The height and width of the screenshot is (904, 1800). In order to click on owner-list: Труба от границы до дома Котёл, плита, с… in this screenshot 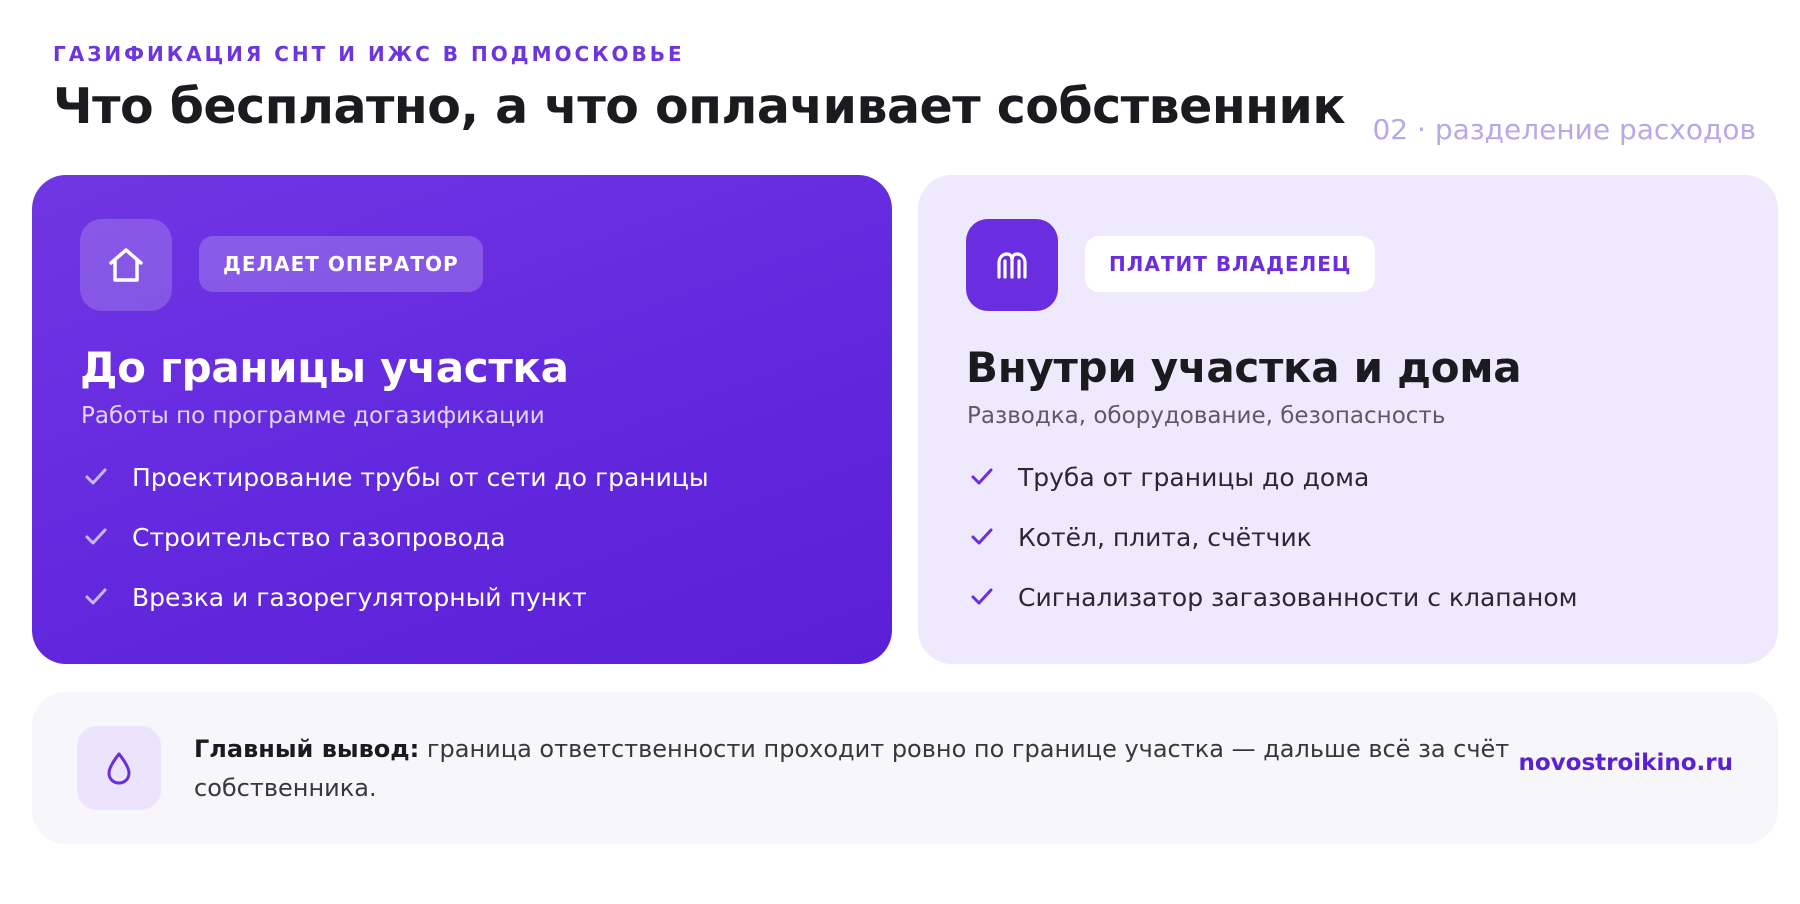, I will do `click(1271, 537)`.